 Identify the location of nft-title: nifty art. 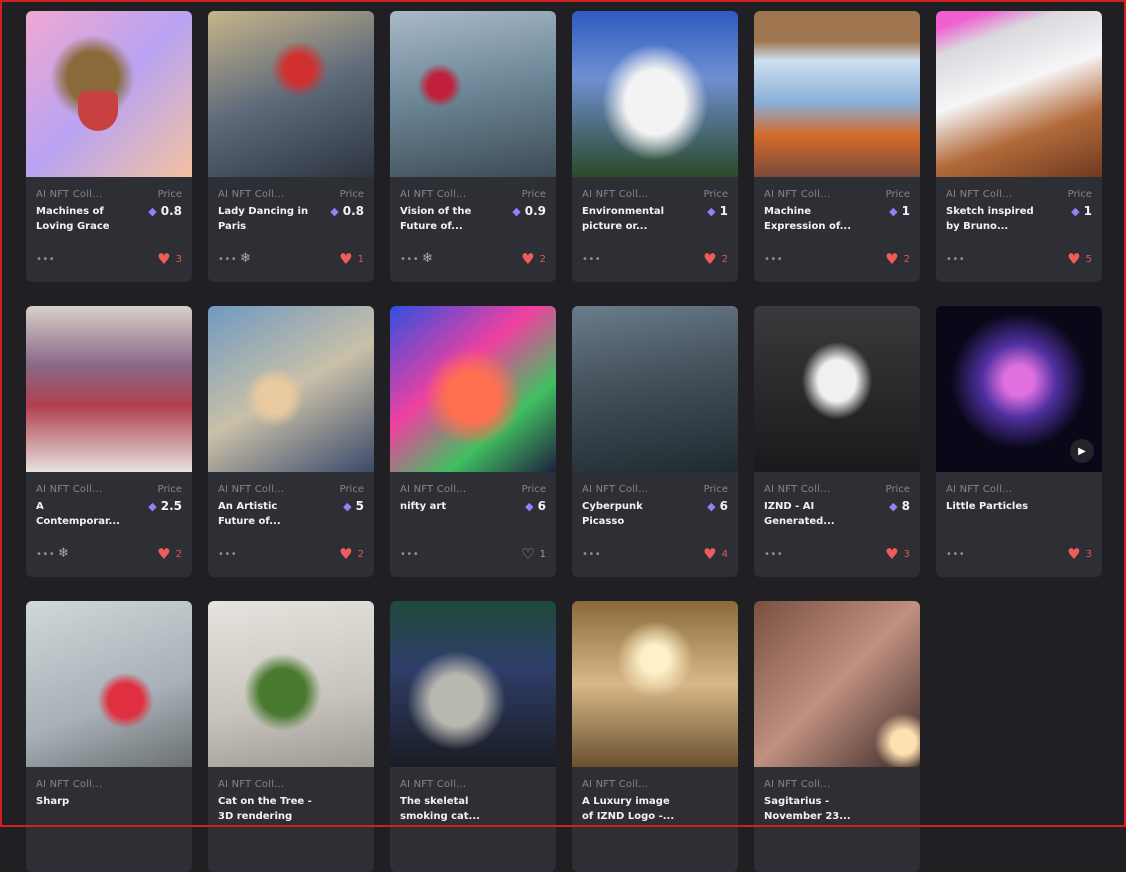
(447, 506).